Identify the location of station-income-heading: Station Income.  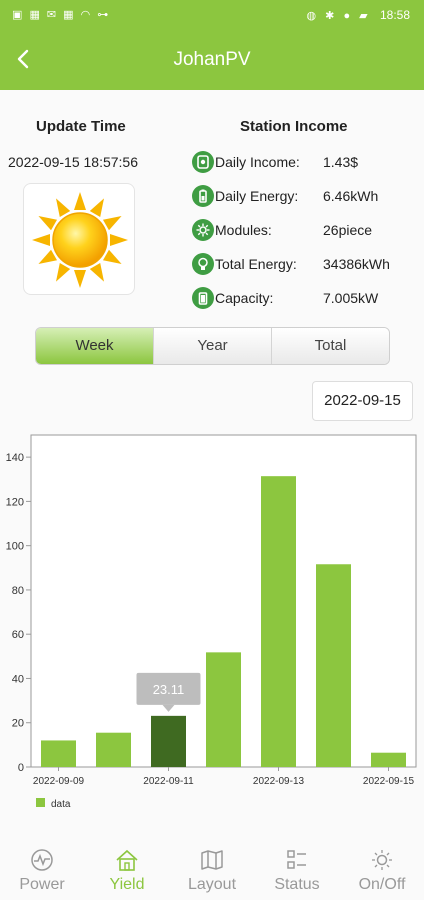
(294, 126).